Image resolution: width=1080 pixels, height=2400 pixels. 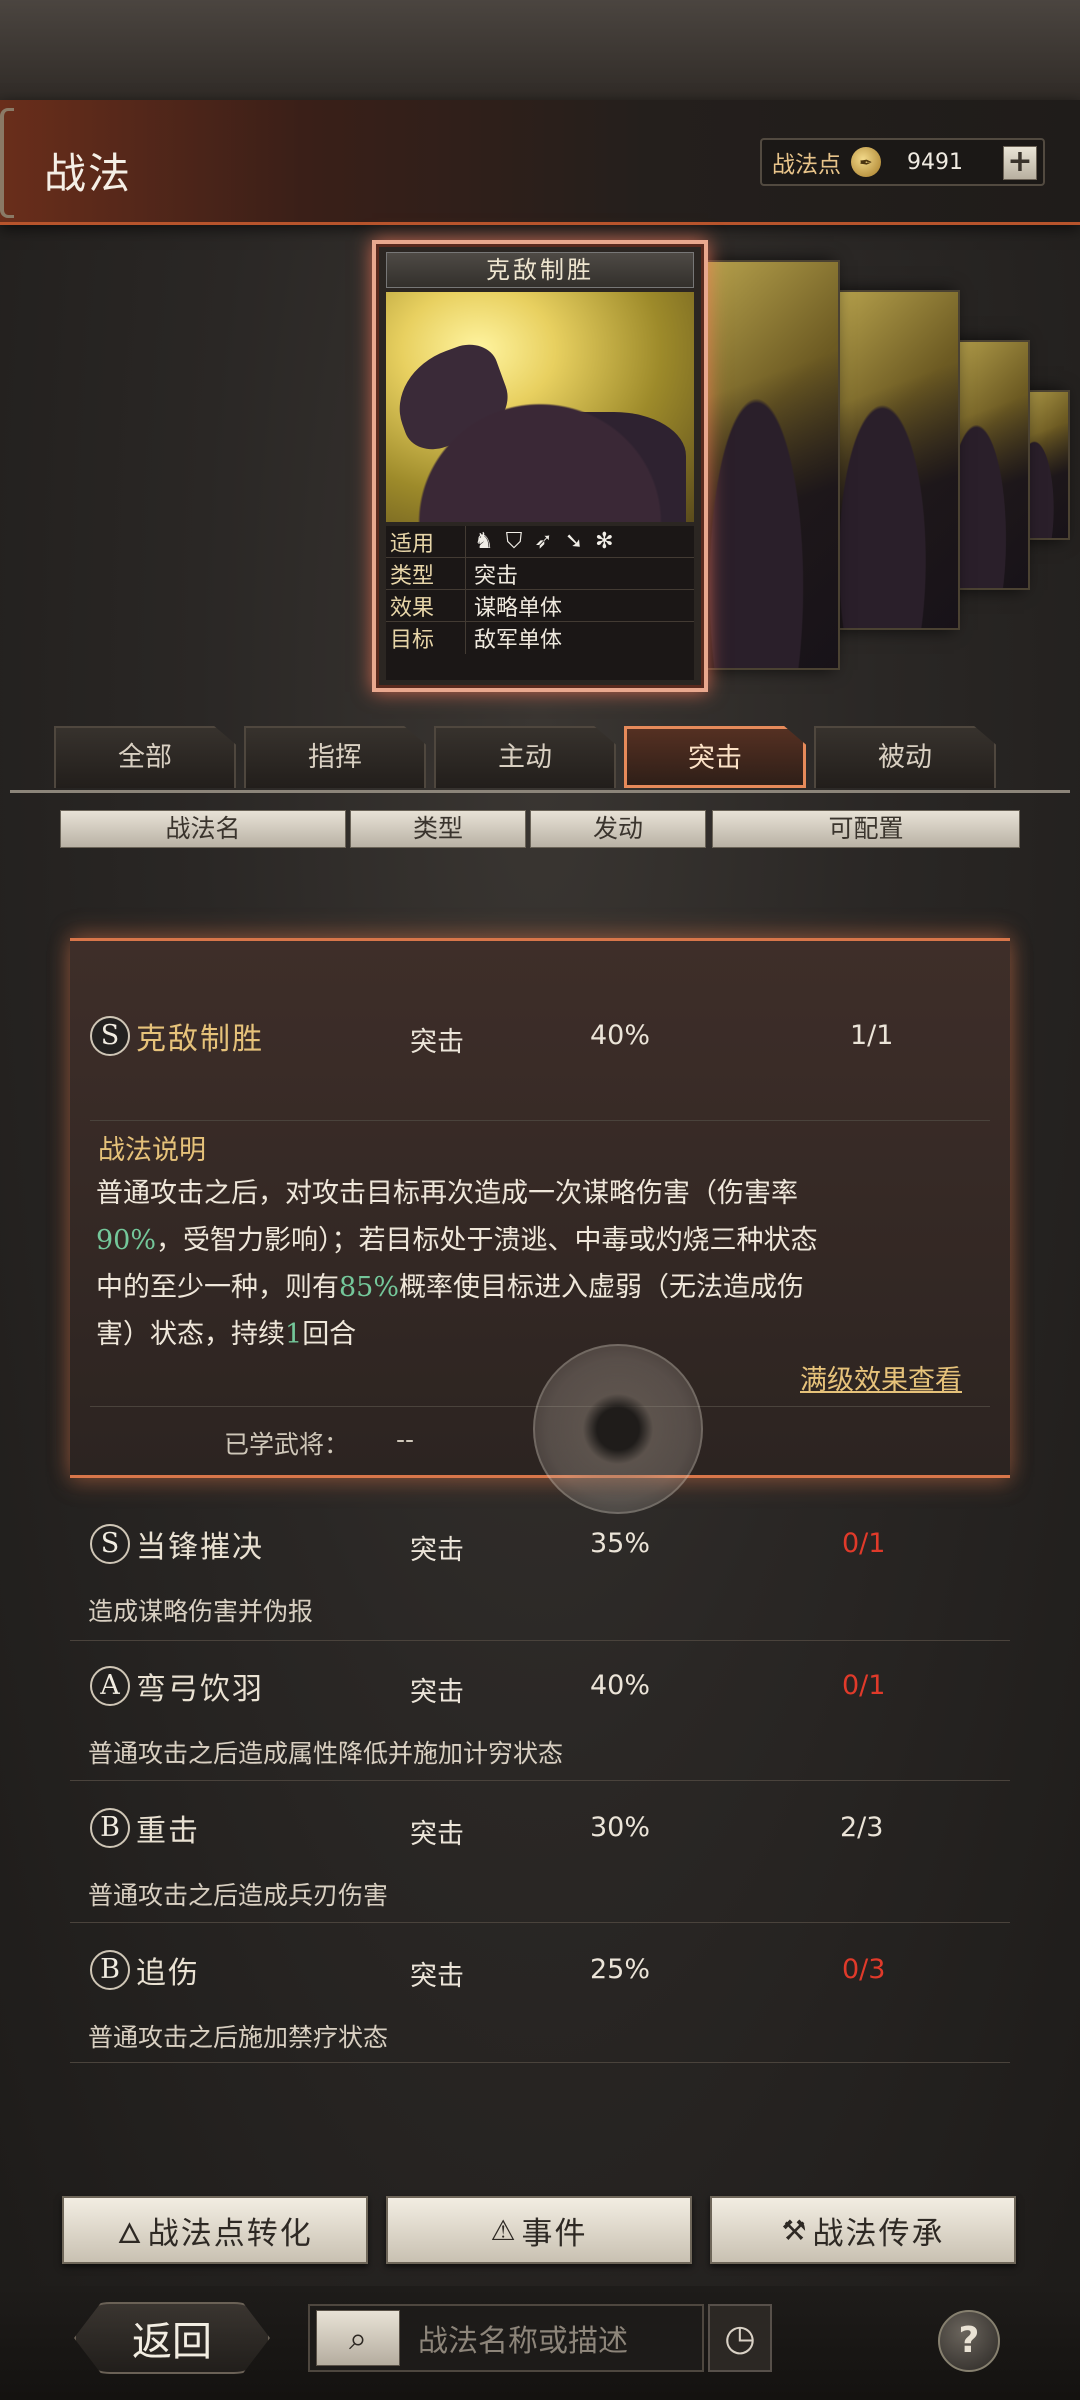 I want to click on tactic-rate: 30%, so click(x=620, y=1827).